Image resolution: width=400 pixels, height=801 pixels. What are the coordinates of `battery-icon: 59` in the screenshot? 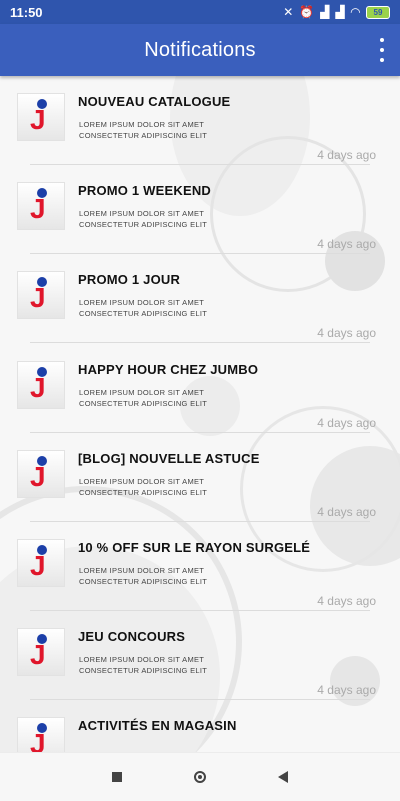 It's located at (378, 12).